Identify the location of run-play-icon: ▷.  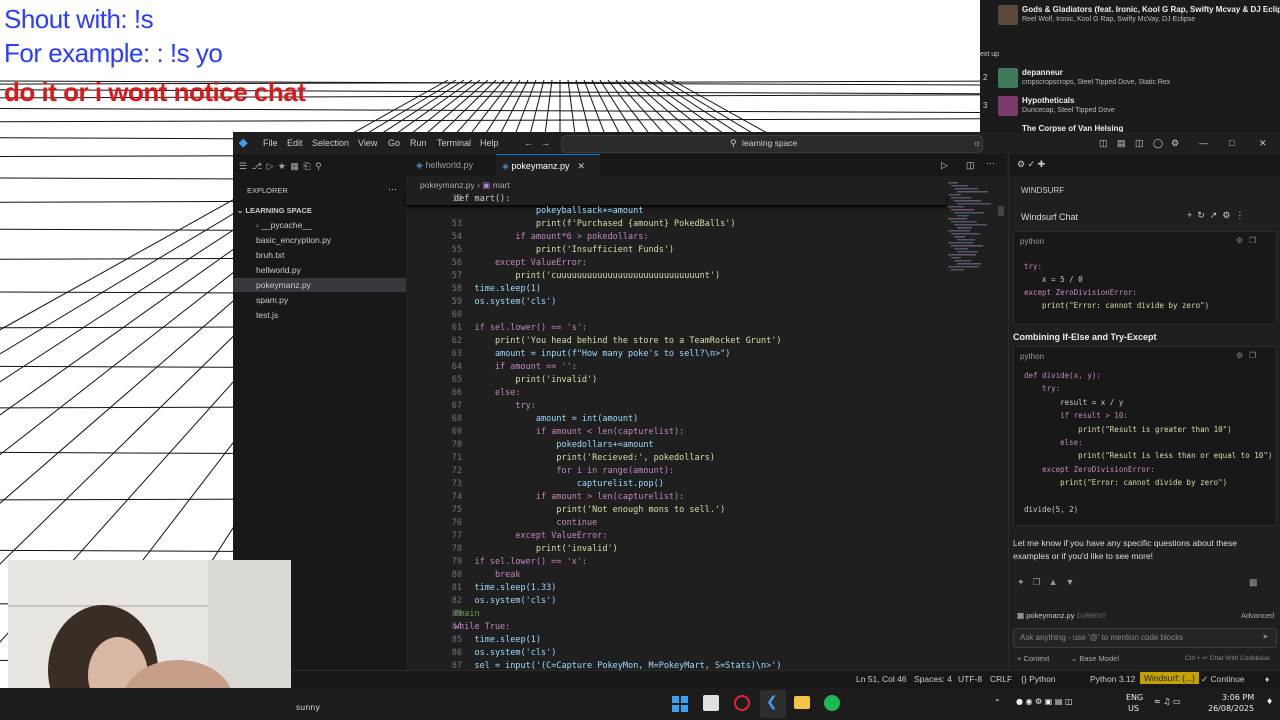
(944, 165).